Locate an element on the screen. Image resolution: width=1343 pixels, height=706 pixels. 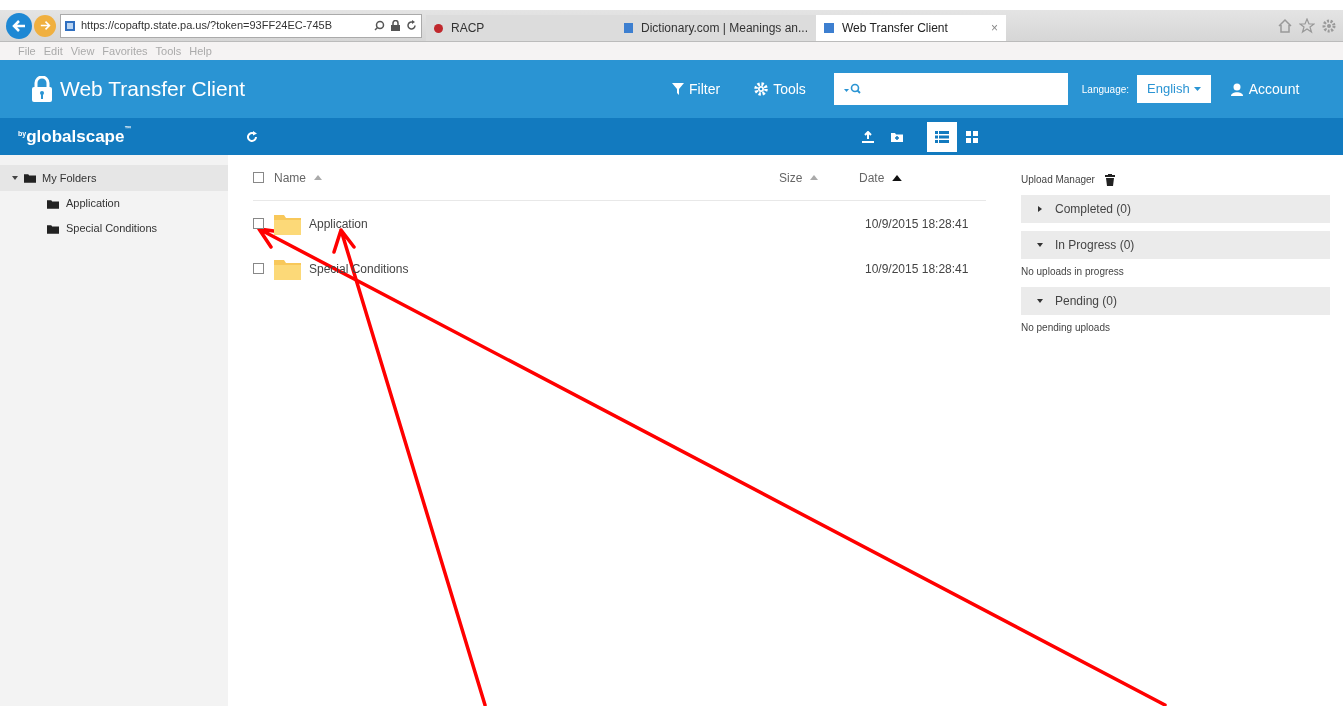
arrow-left-icon is located at coordinates (19, 25).